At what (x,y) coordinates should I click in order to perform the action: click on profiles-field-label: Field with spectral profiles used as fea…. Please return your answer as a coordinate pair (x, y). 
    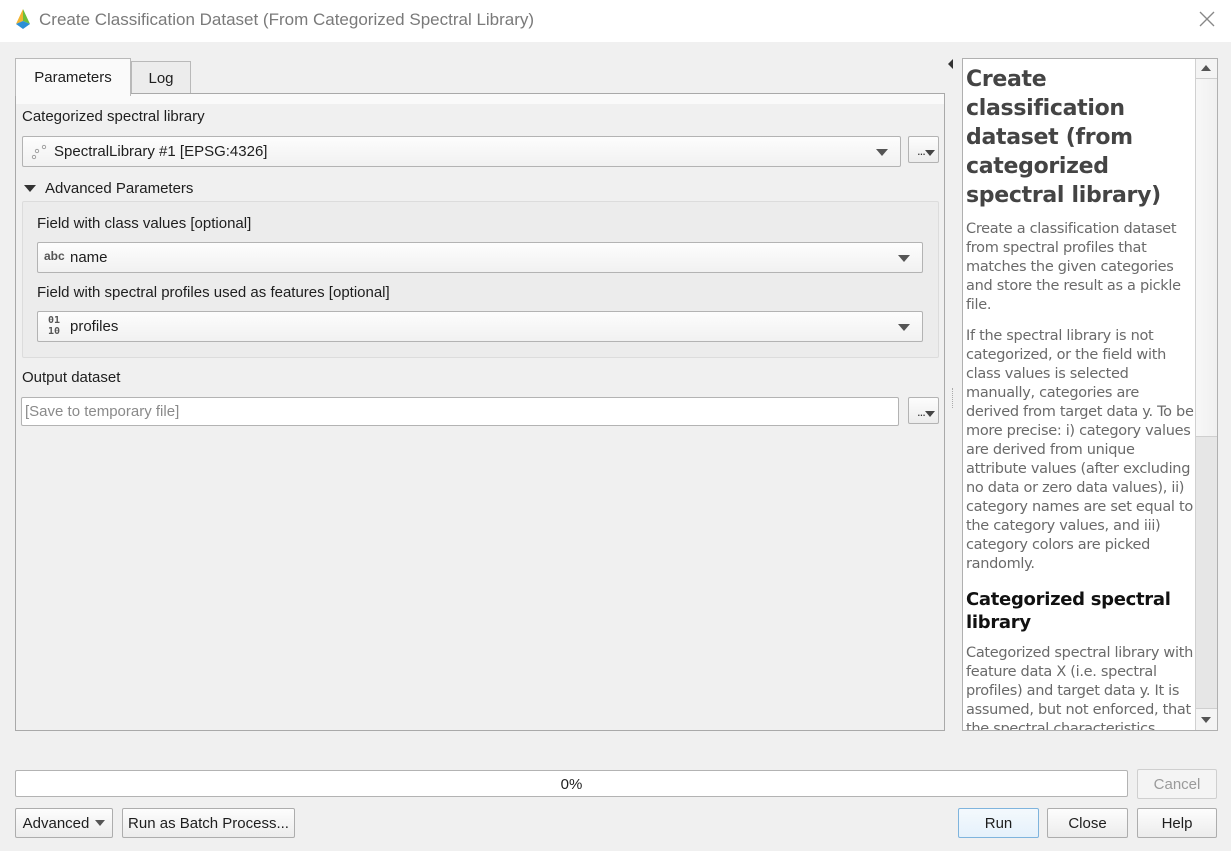
    Looking at the image, I should click on (213, 292).